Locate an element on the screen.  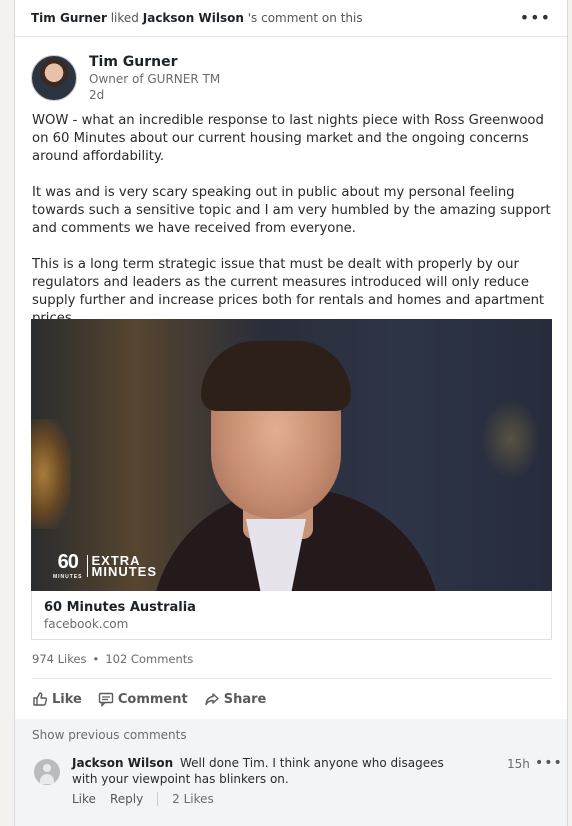
comment-reply-button: Reply is located at coordinates (126, 799).